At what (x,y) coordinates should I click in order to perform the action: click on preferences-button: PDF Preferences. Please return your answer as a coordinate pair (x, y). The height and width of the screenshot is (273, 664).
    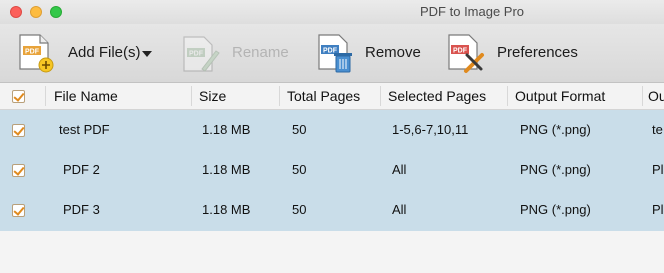
    Looking at the image, I should click on (516, 53).